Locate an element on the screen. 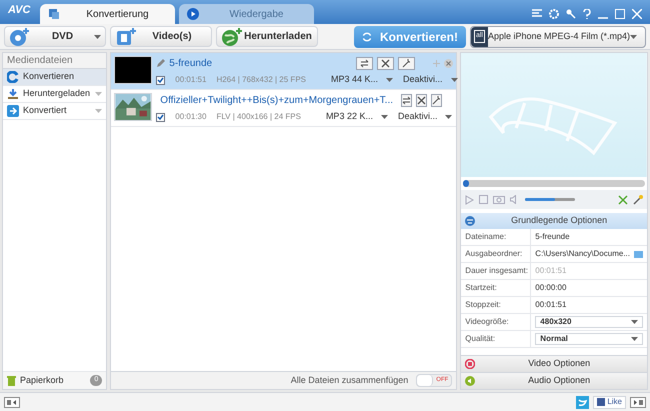  download-icon is located at coordinates (13, 94).